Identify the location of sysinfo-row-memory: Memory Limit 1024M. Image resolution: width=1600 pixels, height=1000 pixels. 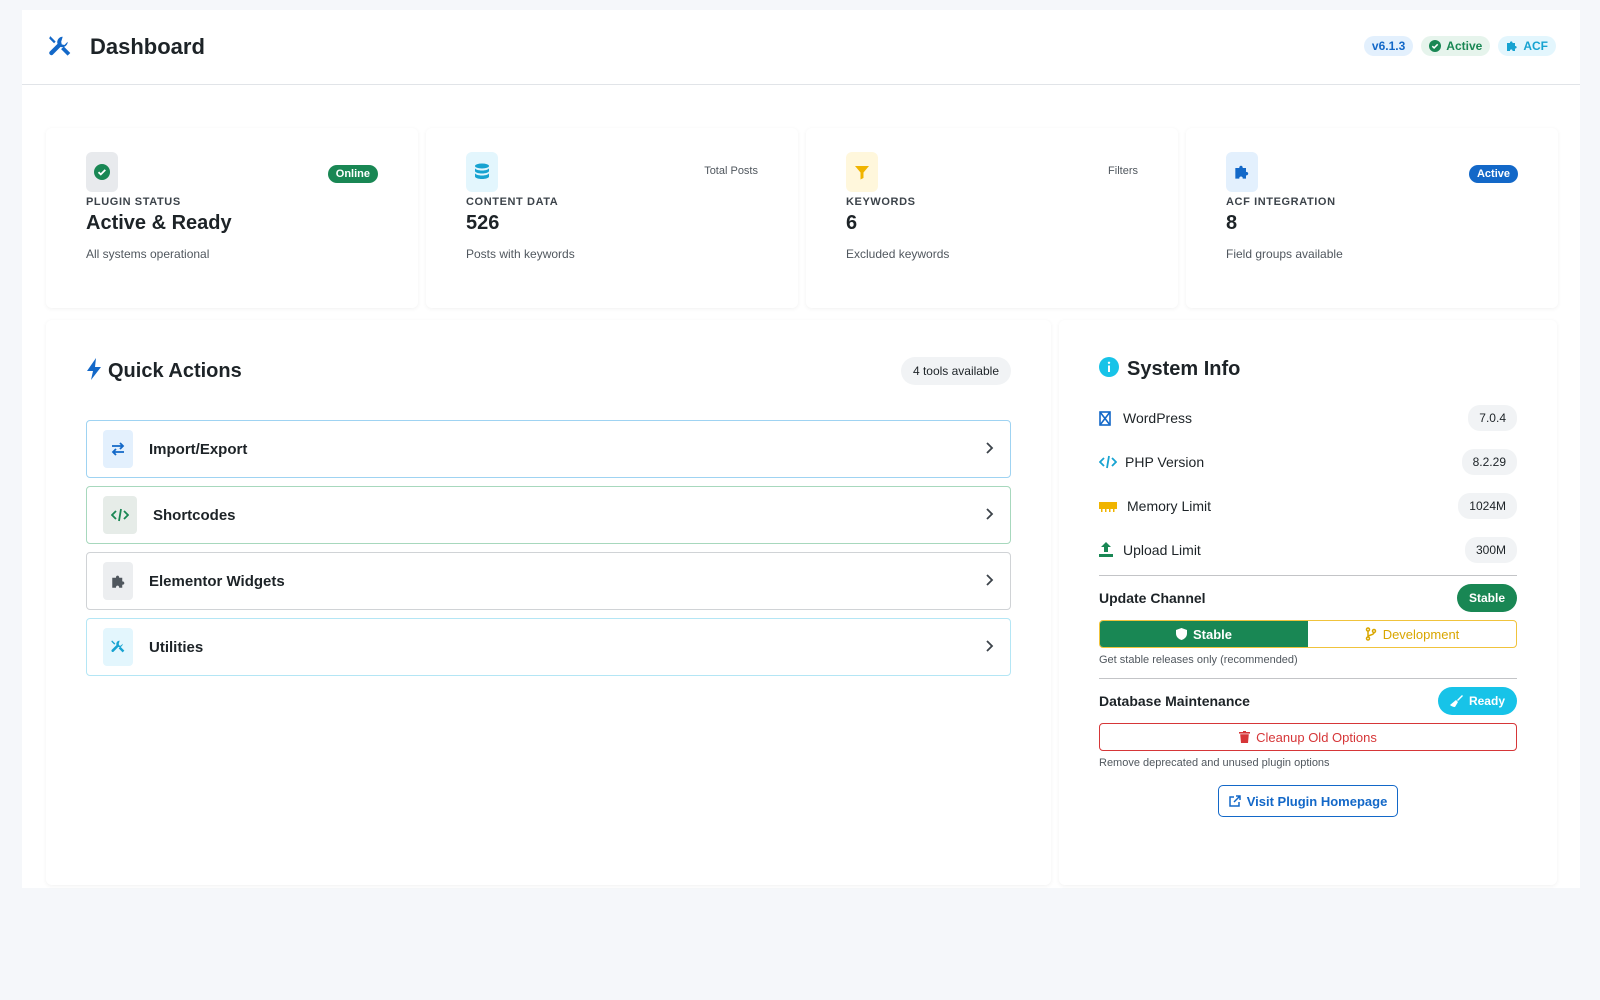
(1308, 506).